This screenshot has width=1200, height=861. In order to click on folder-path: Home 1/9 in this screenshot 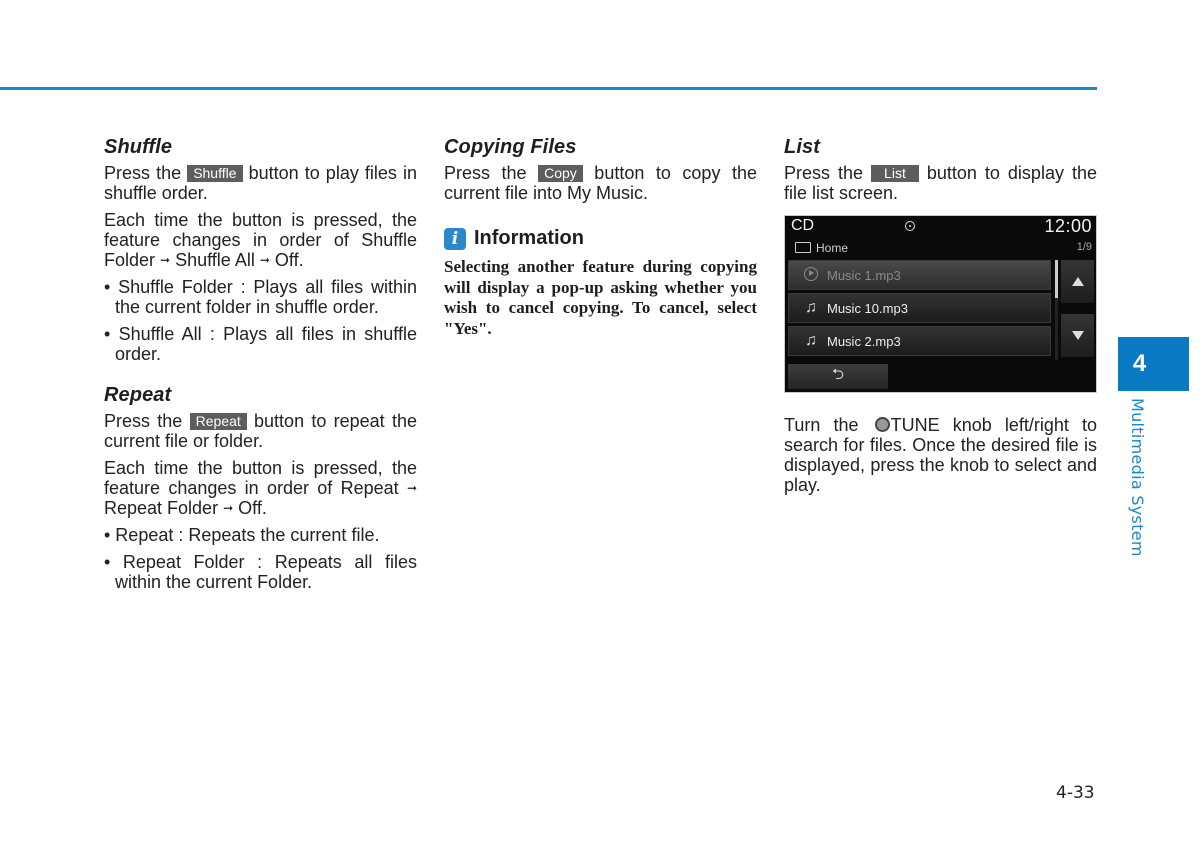, I will do `click(943, 249)`.